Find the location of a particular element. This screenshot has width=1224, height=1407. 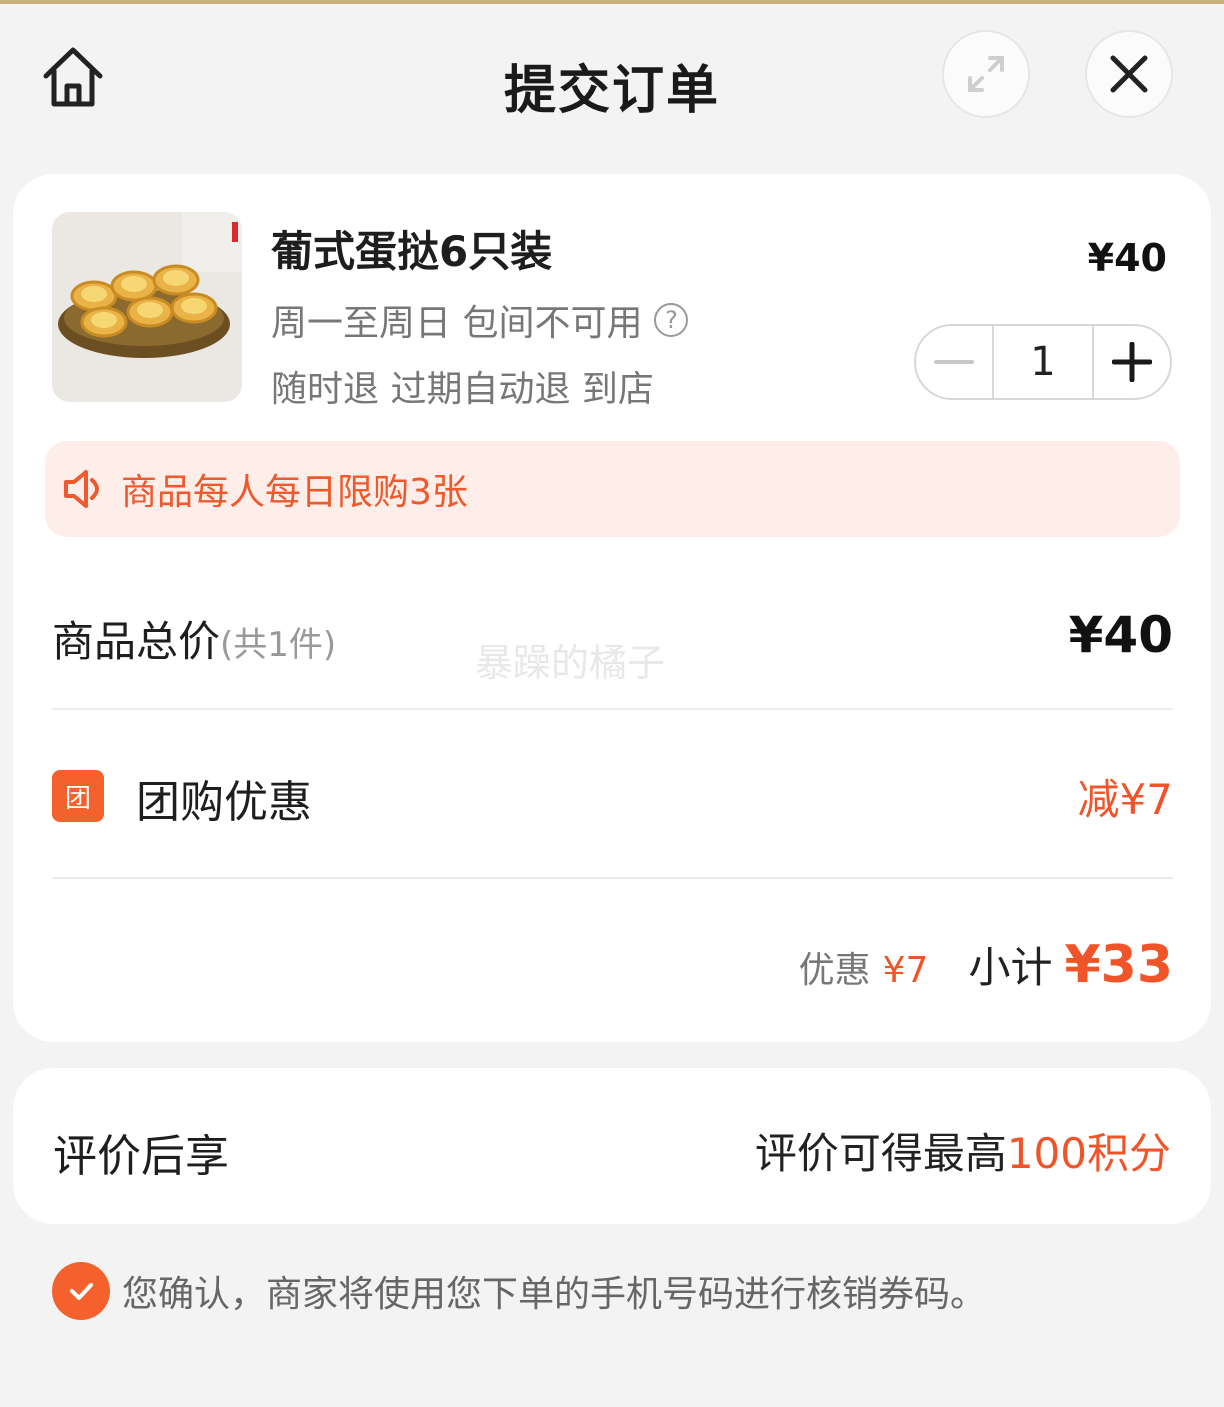

minus-icon is located at coordinates (954, 362).